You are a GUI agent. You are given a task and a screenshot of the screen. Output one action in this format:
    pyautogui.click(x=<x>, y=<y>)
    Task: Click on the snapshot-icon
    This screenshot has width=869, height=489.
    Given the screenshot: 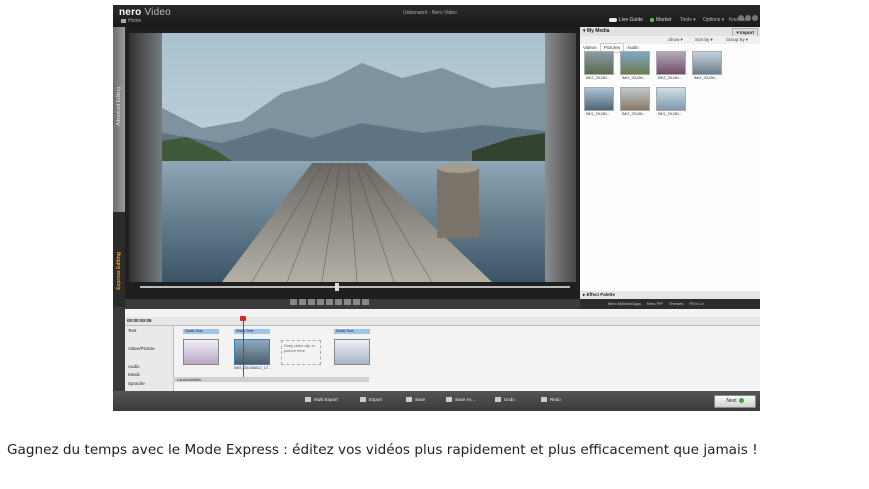 What is the action you would take?
    pyautogui.click(x=320, y=301)
    